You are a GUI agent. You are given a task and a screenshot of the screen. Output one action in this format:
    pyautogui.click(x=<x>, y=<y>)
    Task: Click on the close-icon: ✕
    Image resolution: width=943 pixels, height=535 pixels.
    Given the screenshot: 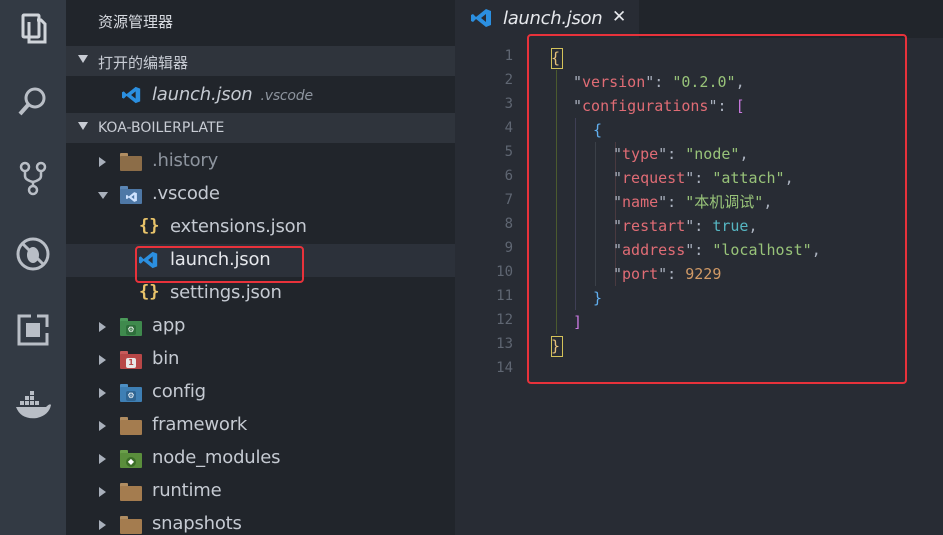 What is the action you would take?
    pyautogui.click(x=619, y=17)
    